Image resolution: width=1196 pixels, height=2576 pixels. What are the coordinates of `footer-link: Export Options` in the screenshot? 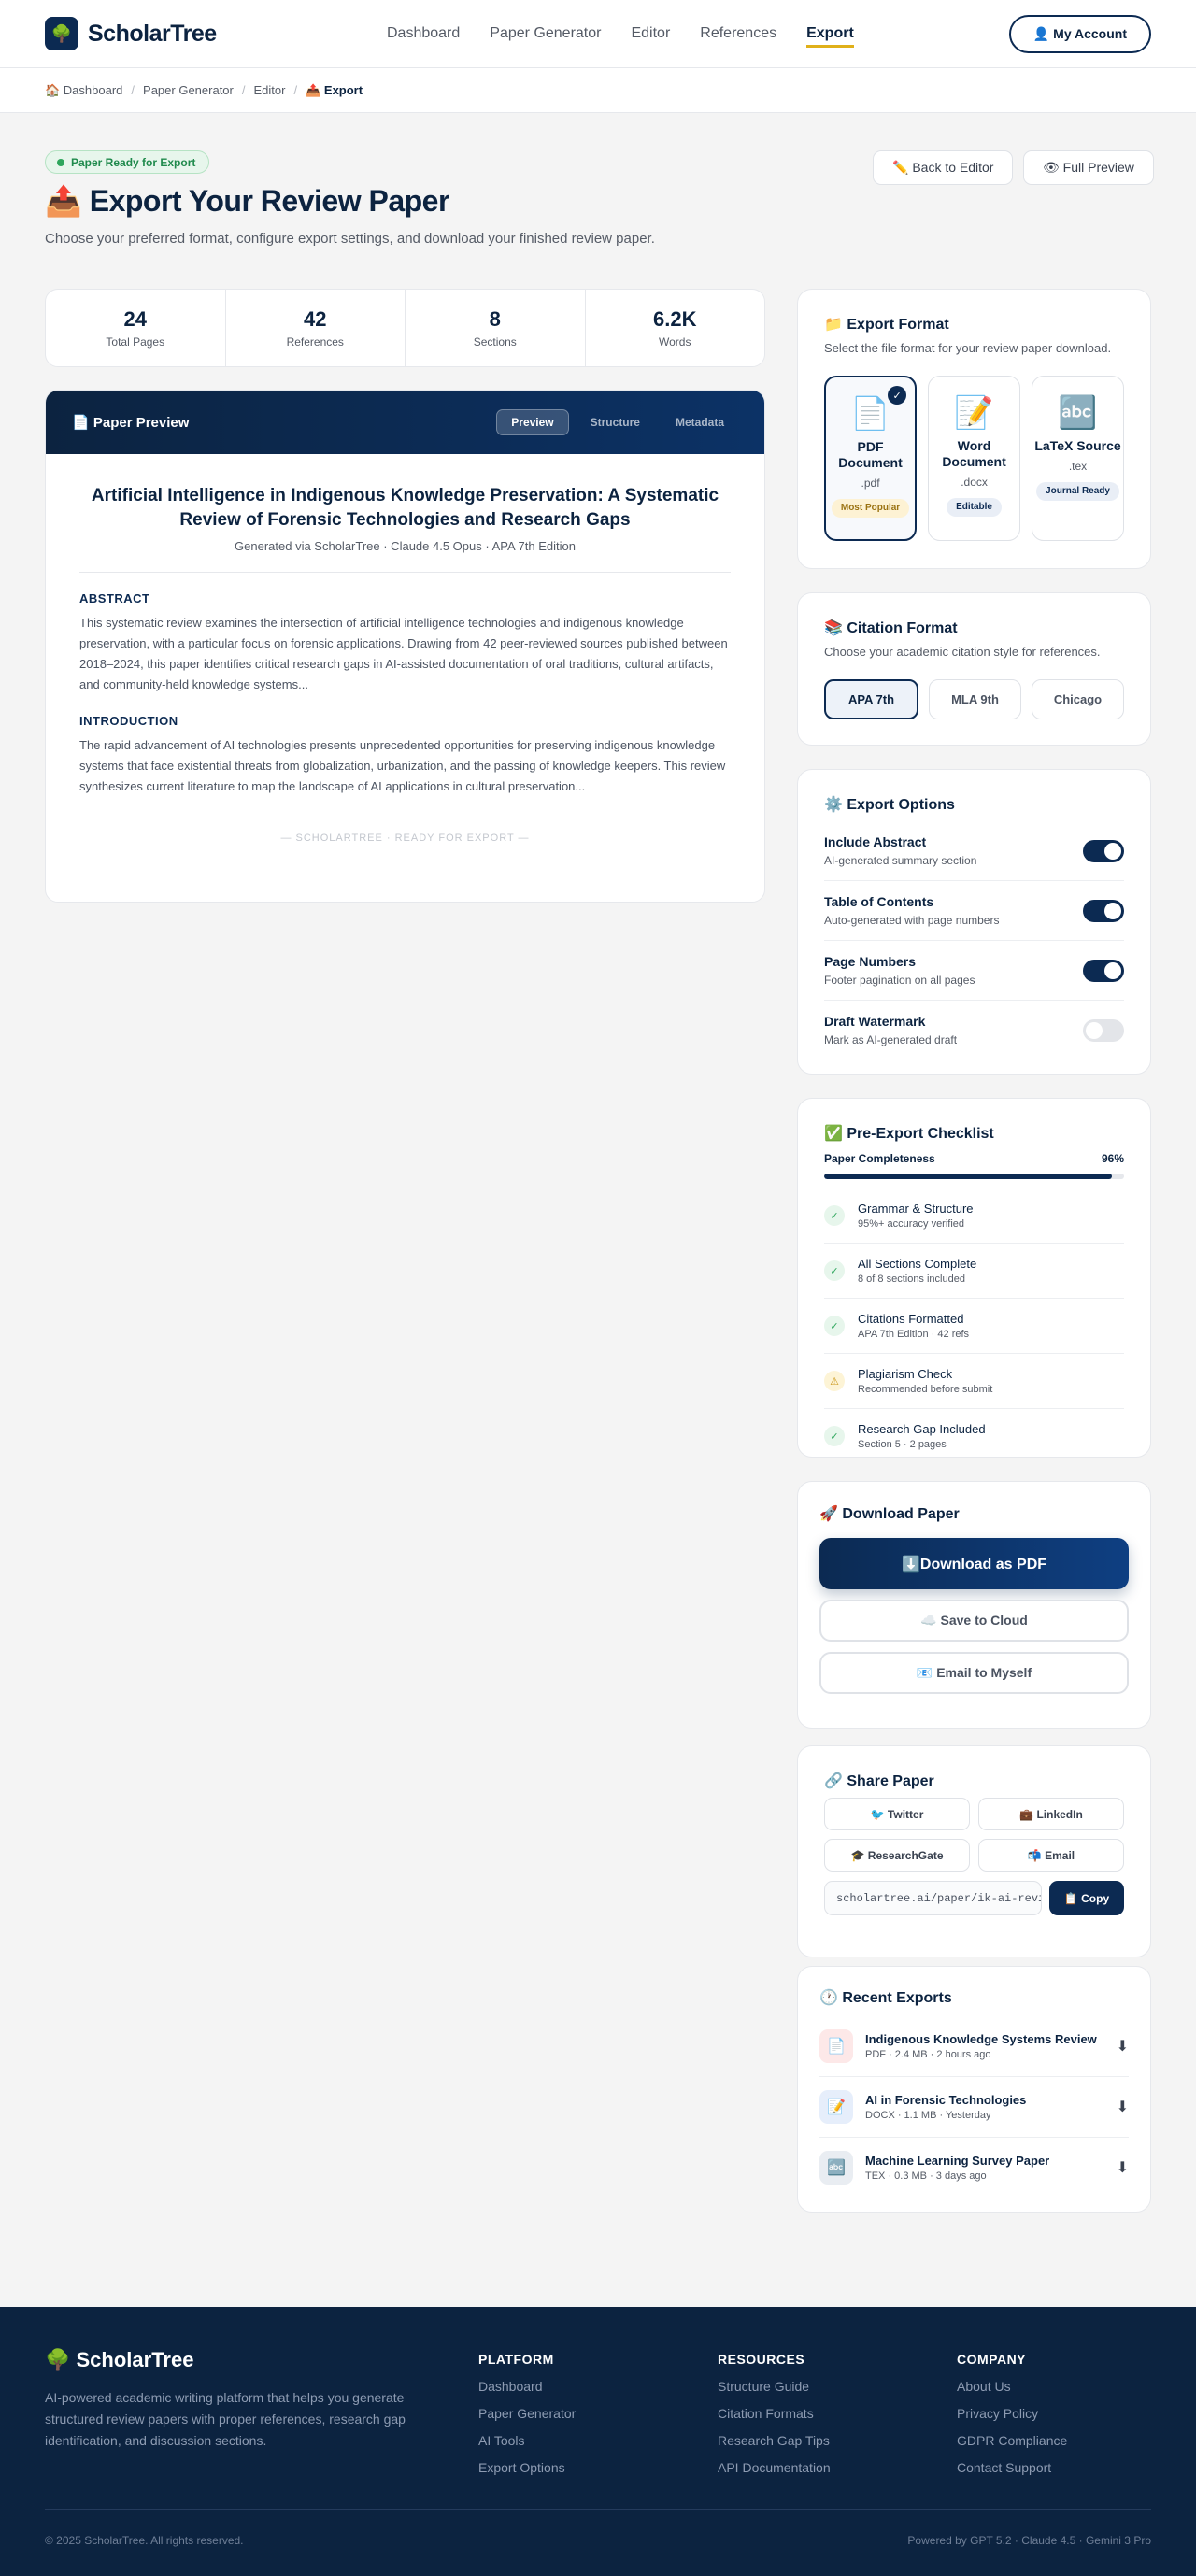 It's located at (527, 2468).